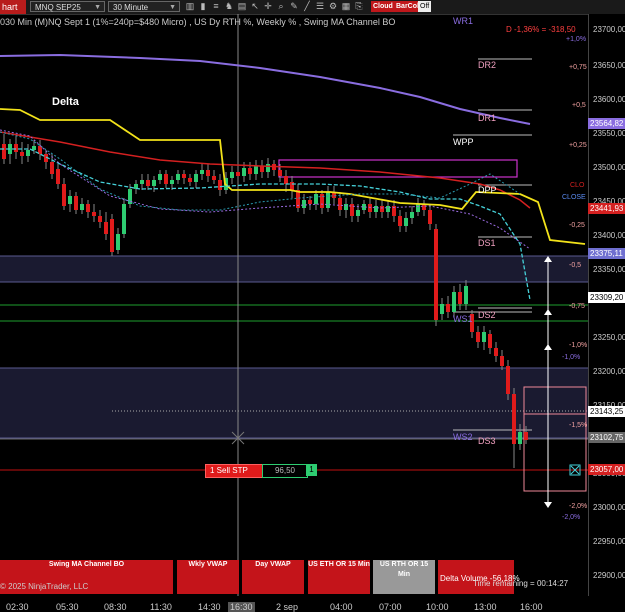 This screenshot has height=612, width=625. I want to click on ws1-label: WS1, so click(463, 319).